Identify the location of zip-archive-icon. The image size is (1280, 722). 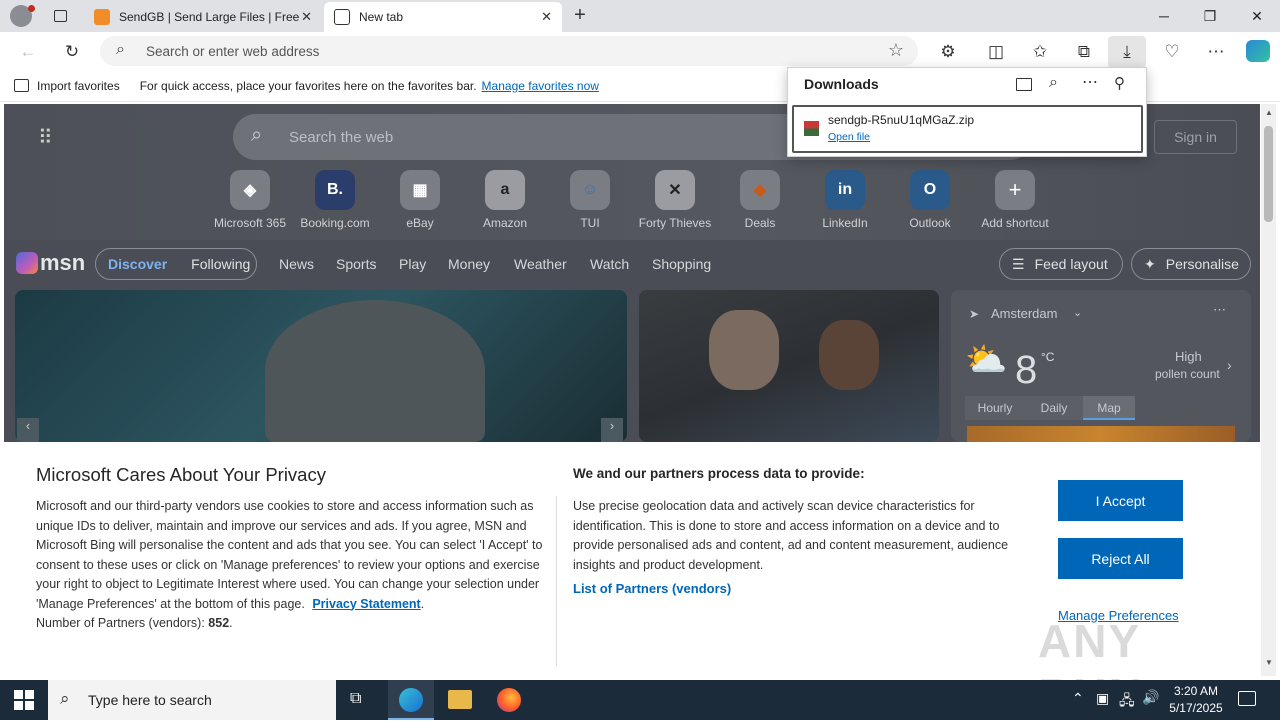
(811, 128).